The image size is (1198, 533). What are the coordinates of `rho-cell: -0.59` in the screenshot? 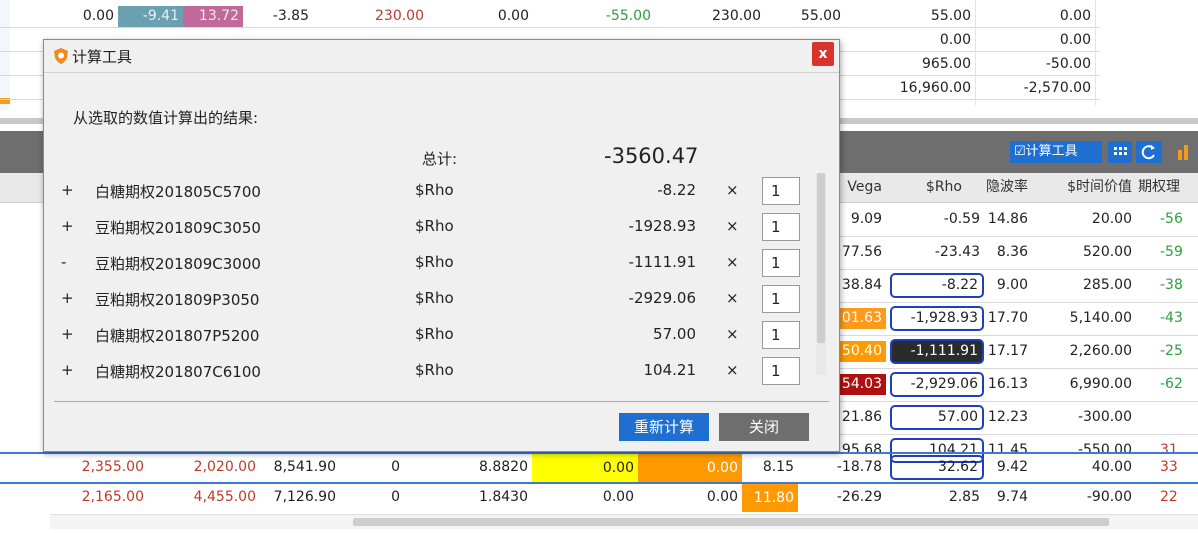 It's located at (961, 219).